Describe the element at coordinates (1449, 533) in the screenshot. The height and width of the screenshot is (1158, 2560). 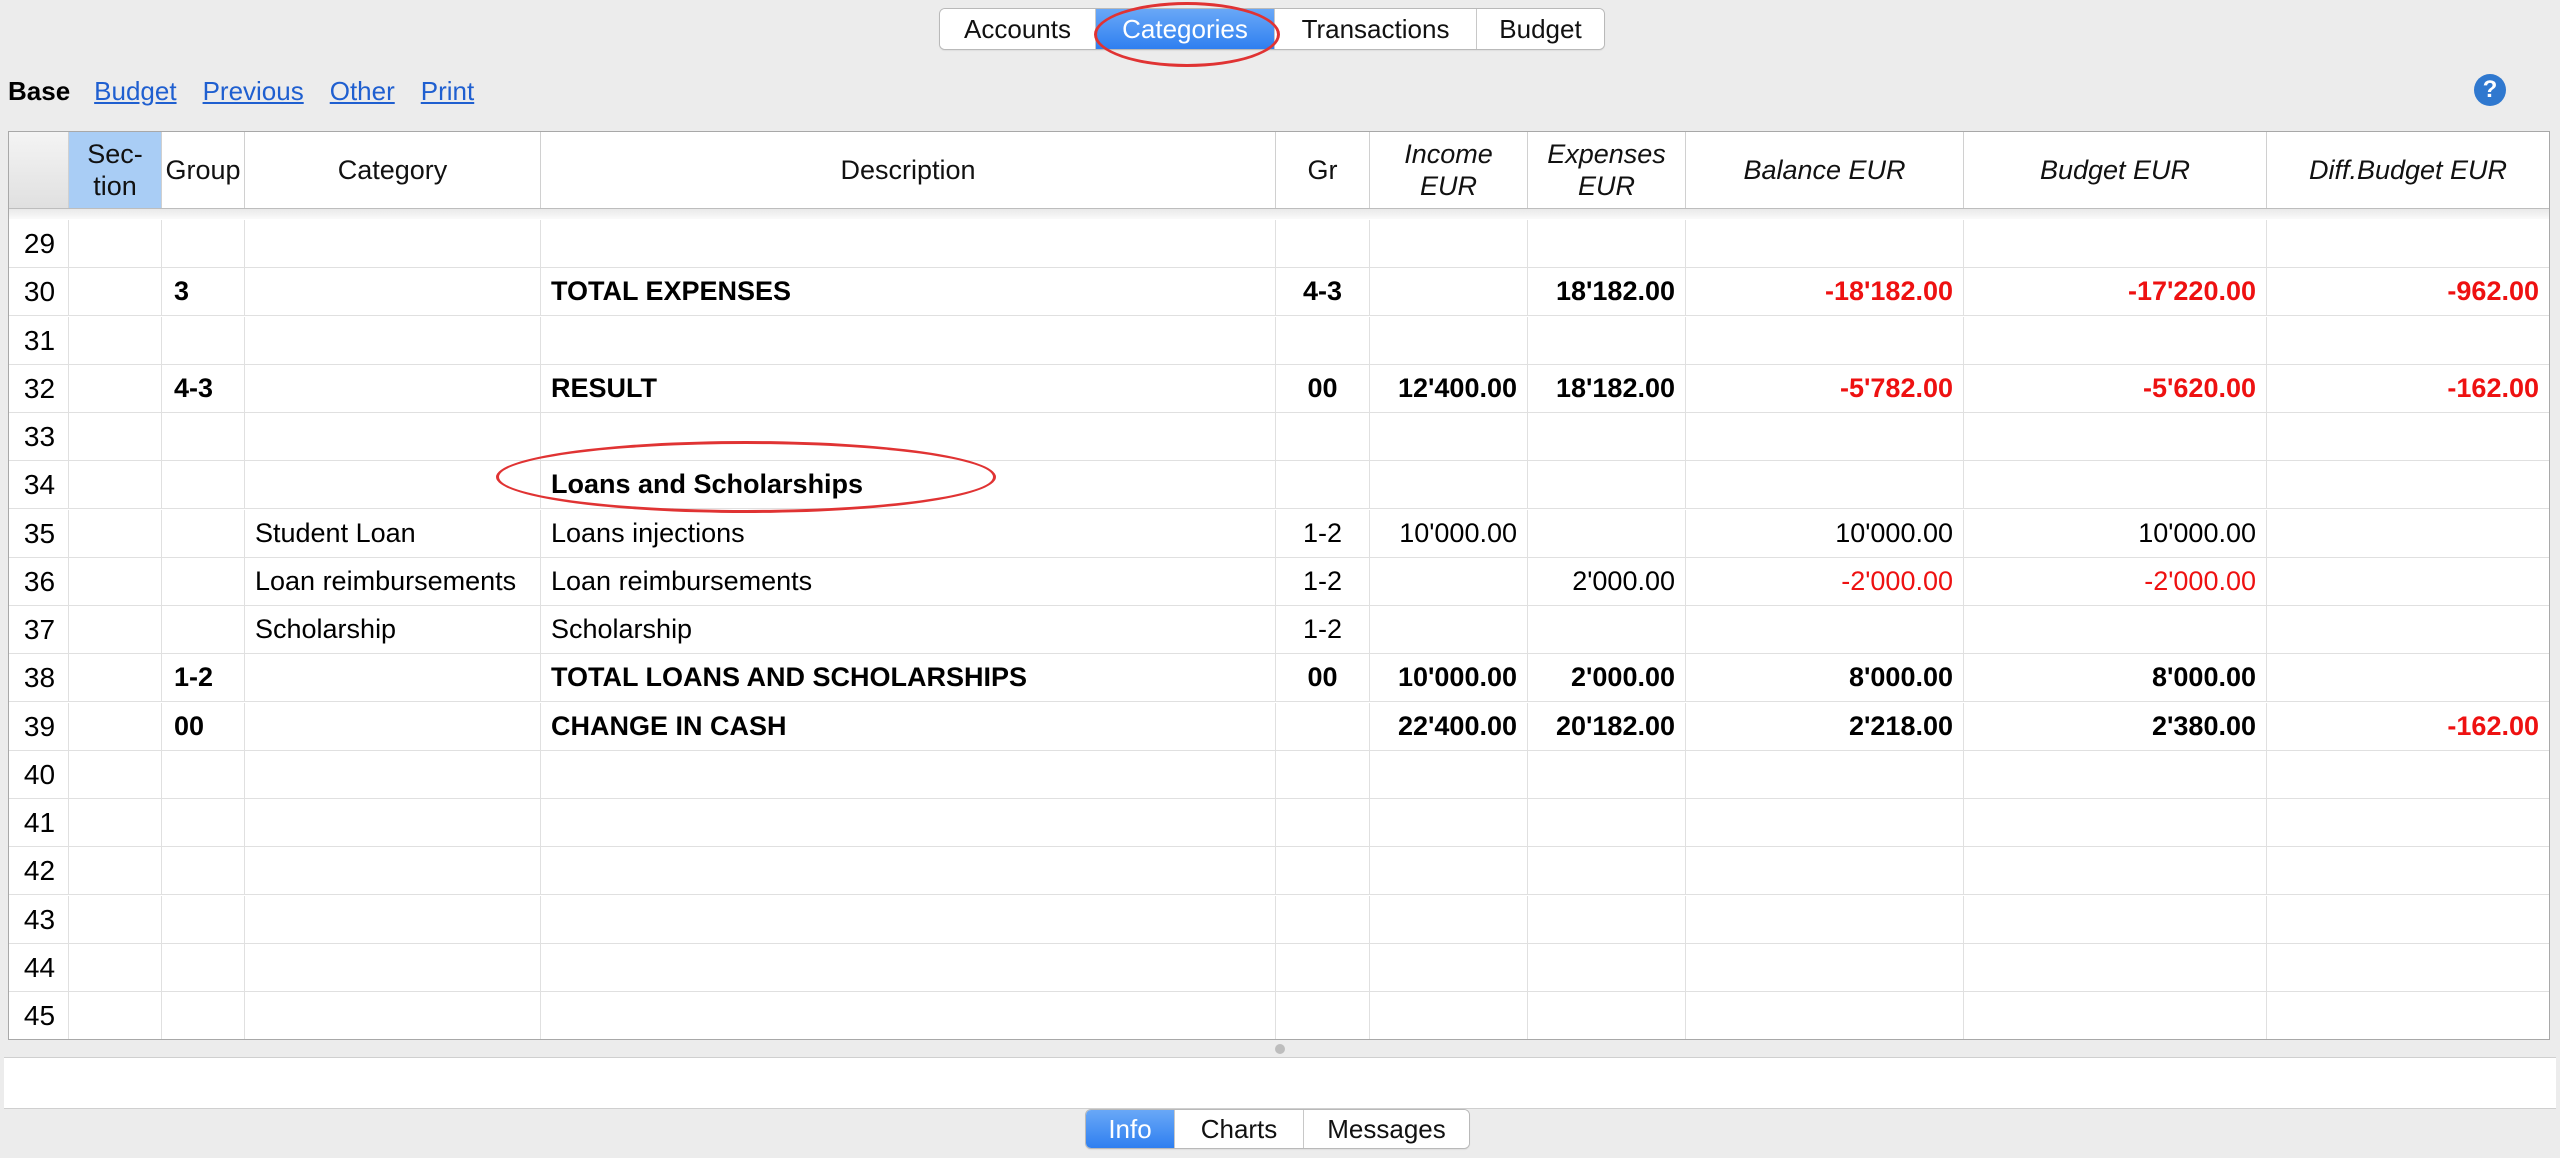
I see `cell-income: 10'000.00` at that location.